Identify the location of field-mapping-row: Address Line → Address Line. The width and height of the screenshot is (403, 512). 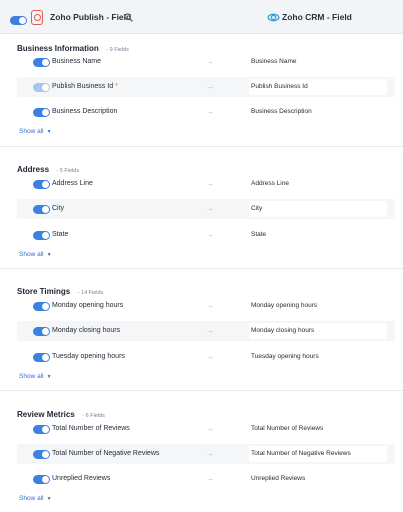
(206, 184).